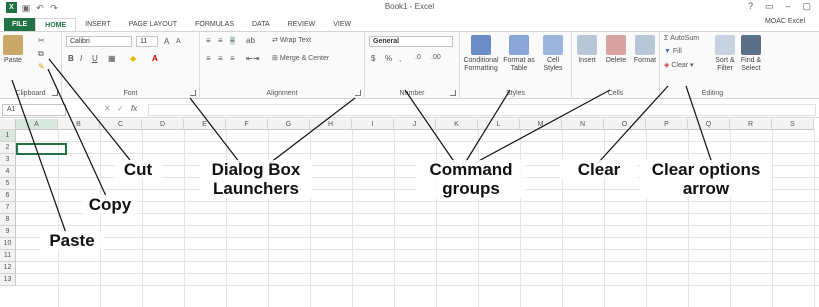 This screenshot has width=819, height=307. What do you see at coordinates (706, 179) in the screenshot?
I see `callout-clear-options-arrow: Clear options arrow` at bounding box center [706, 179].